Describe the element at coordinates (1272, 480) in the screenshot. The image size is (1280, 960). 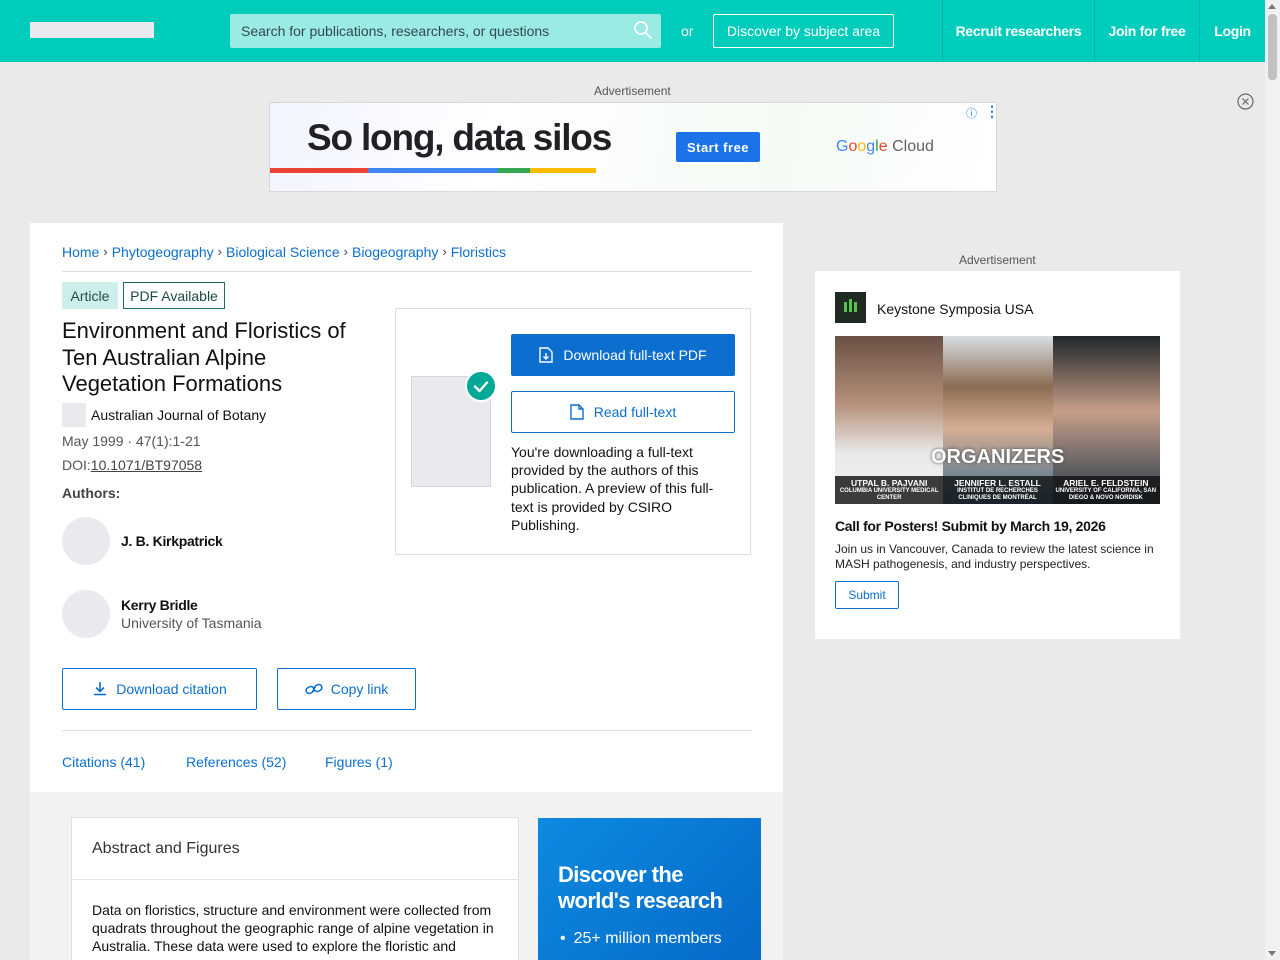
I see `page-scrollbar` at that location.